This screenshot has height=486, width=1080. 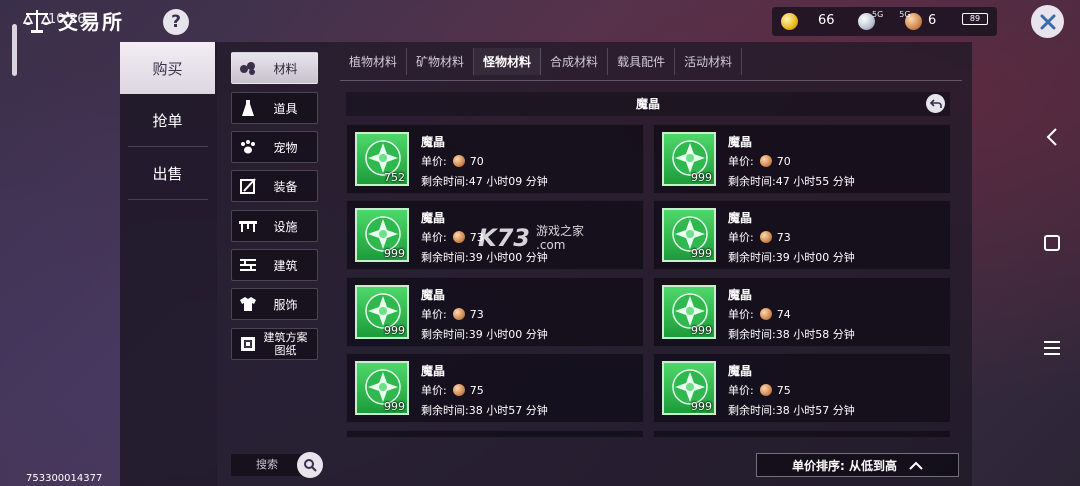 I want to click on tab-event: 活动材料, so click(x=709, y=61).